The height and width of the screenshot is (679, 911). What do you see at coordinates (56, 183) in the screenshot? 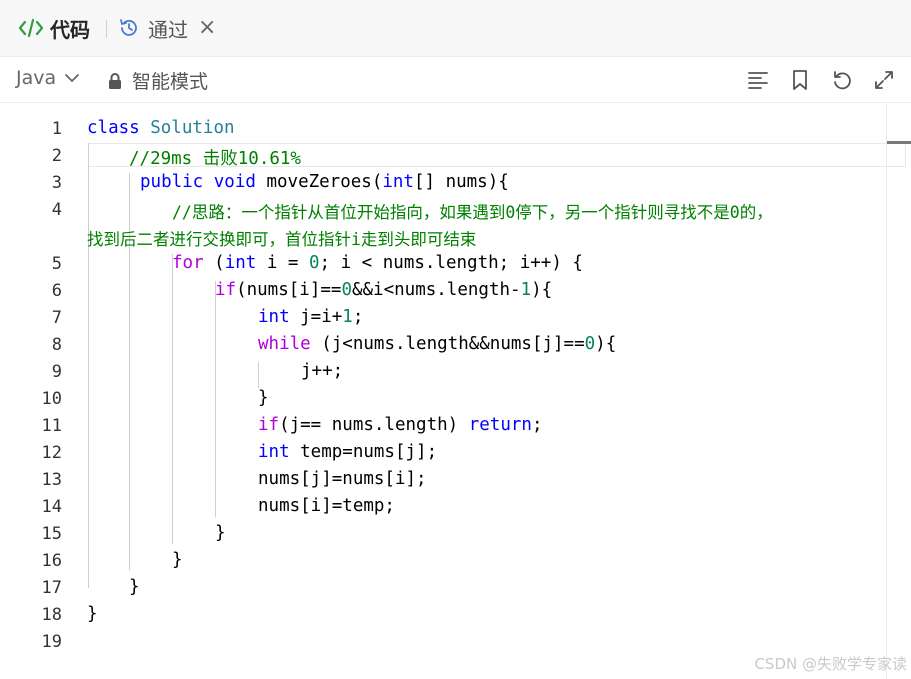
I see `line-number: 3` at bounding box center [56, 183].